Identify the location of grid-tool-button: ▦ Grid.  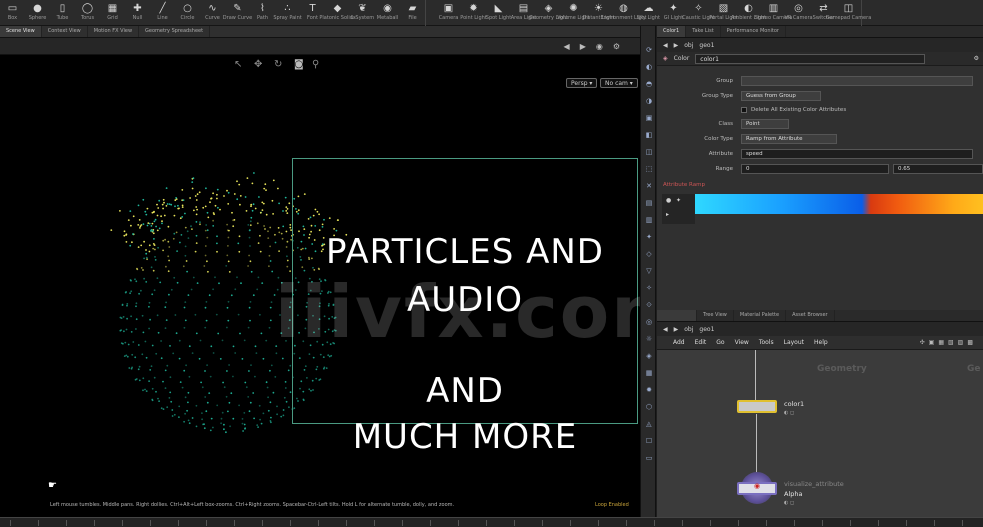
(112, 13).